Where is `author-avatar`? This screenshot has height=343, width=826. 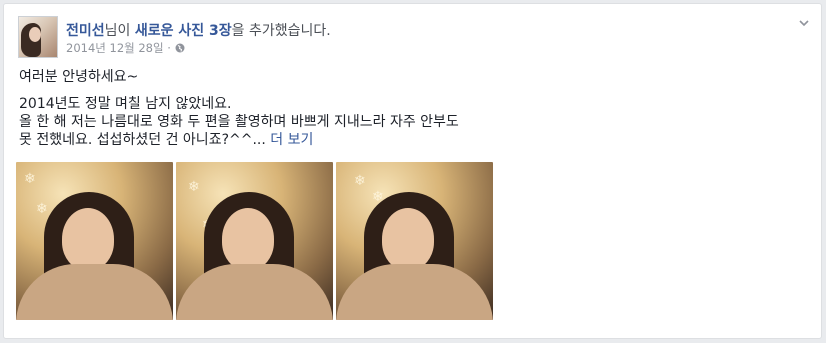
author-avatar is located at coordinates (38, 37).